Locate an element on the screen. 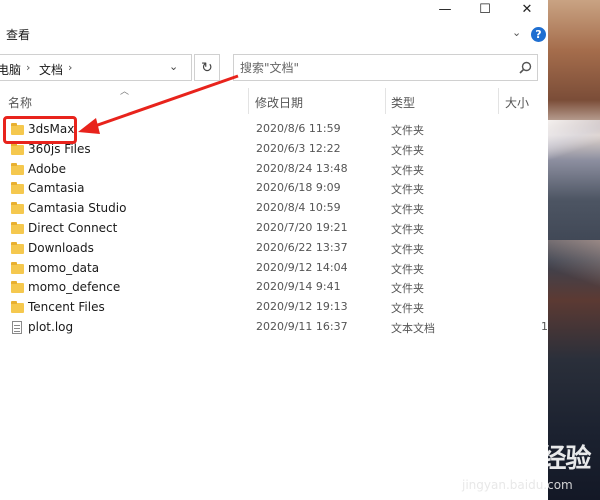  watermark: Baidu经验 jingyan.baidu.com is located at coordinates (531, 469).